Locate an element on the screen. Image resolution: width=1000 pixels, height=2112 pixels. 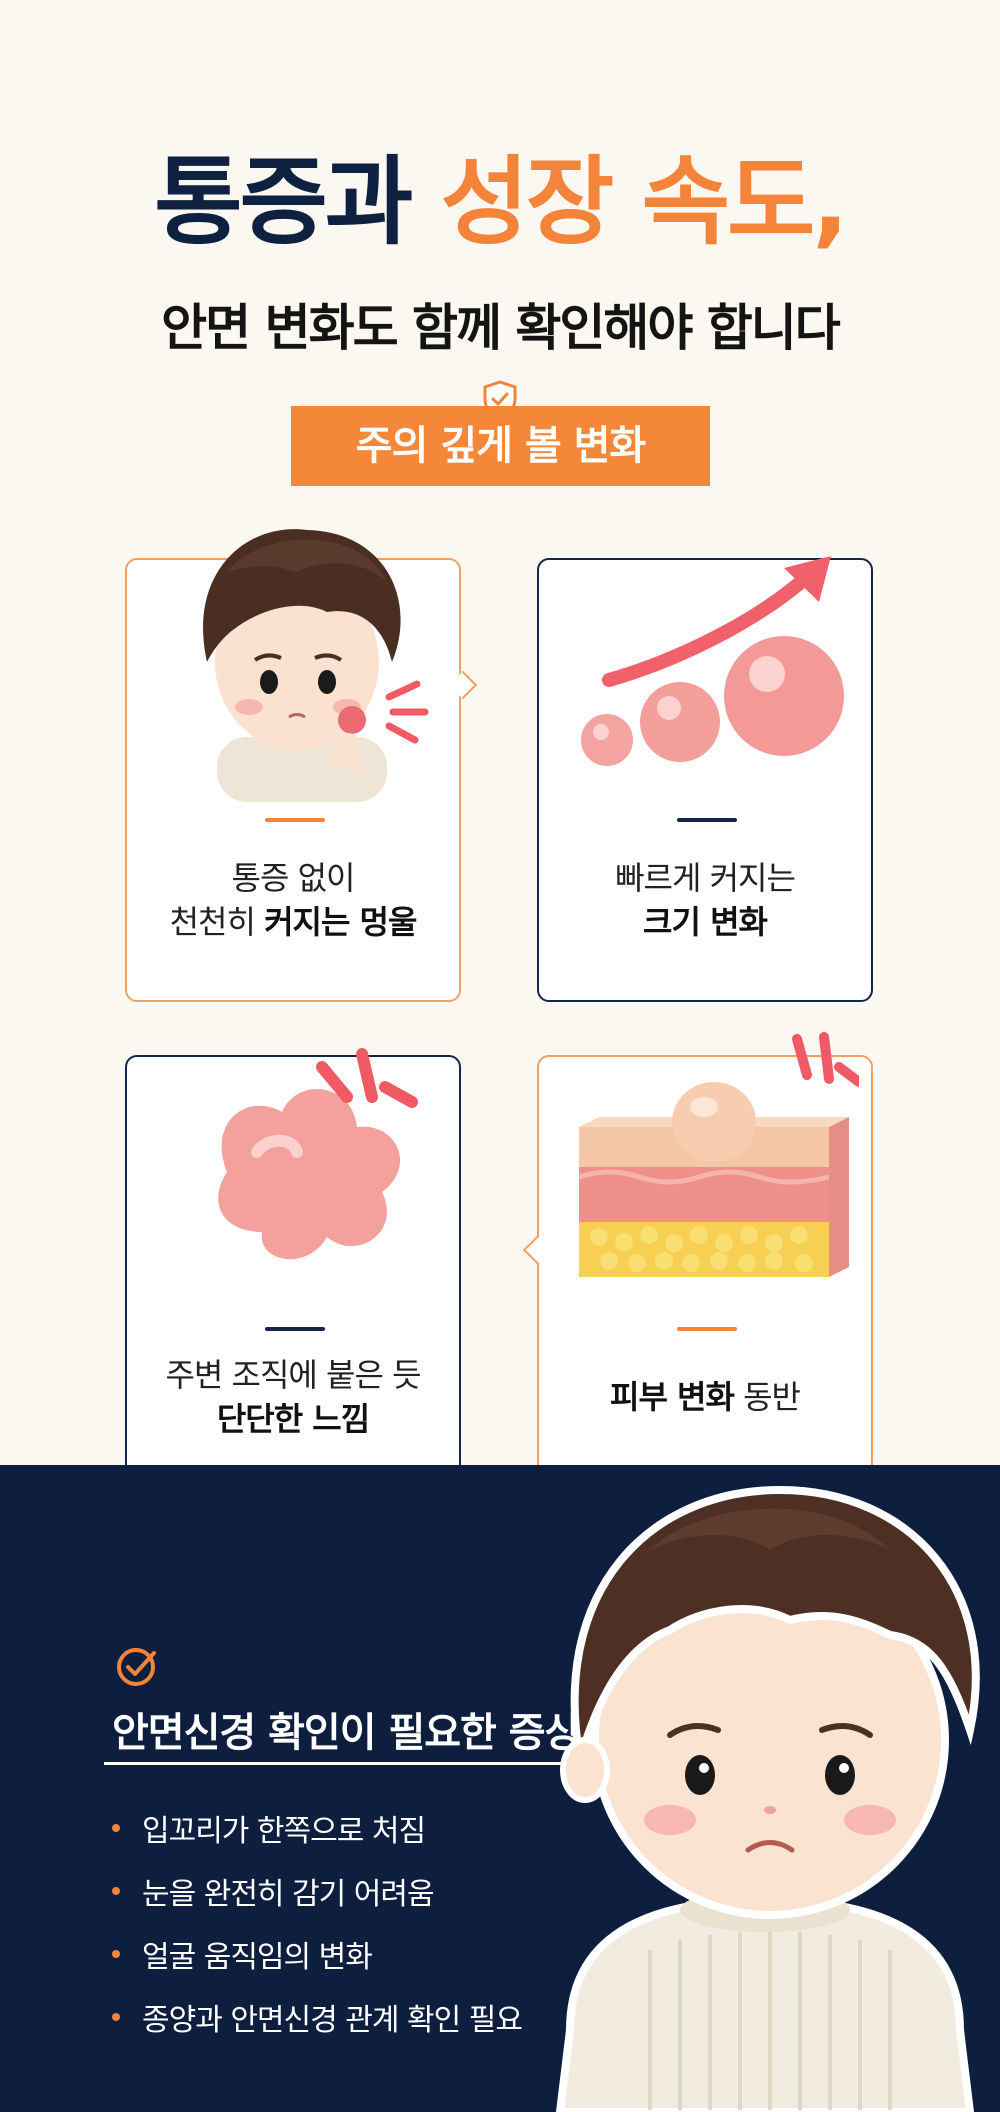
card-painless-lump: 통증 없이 천천히 커지는 멍울 is located at coordinates (293, 765).